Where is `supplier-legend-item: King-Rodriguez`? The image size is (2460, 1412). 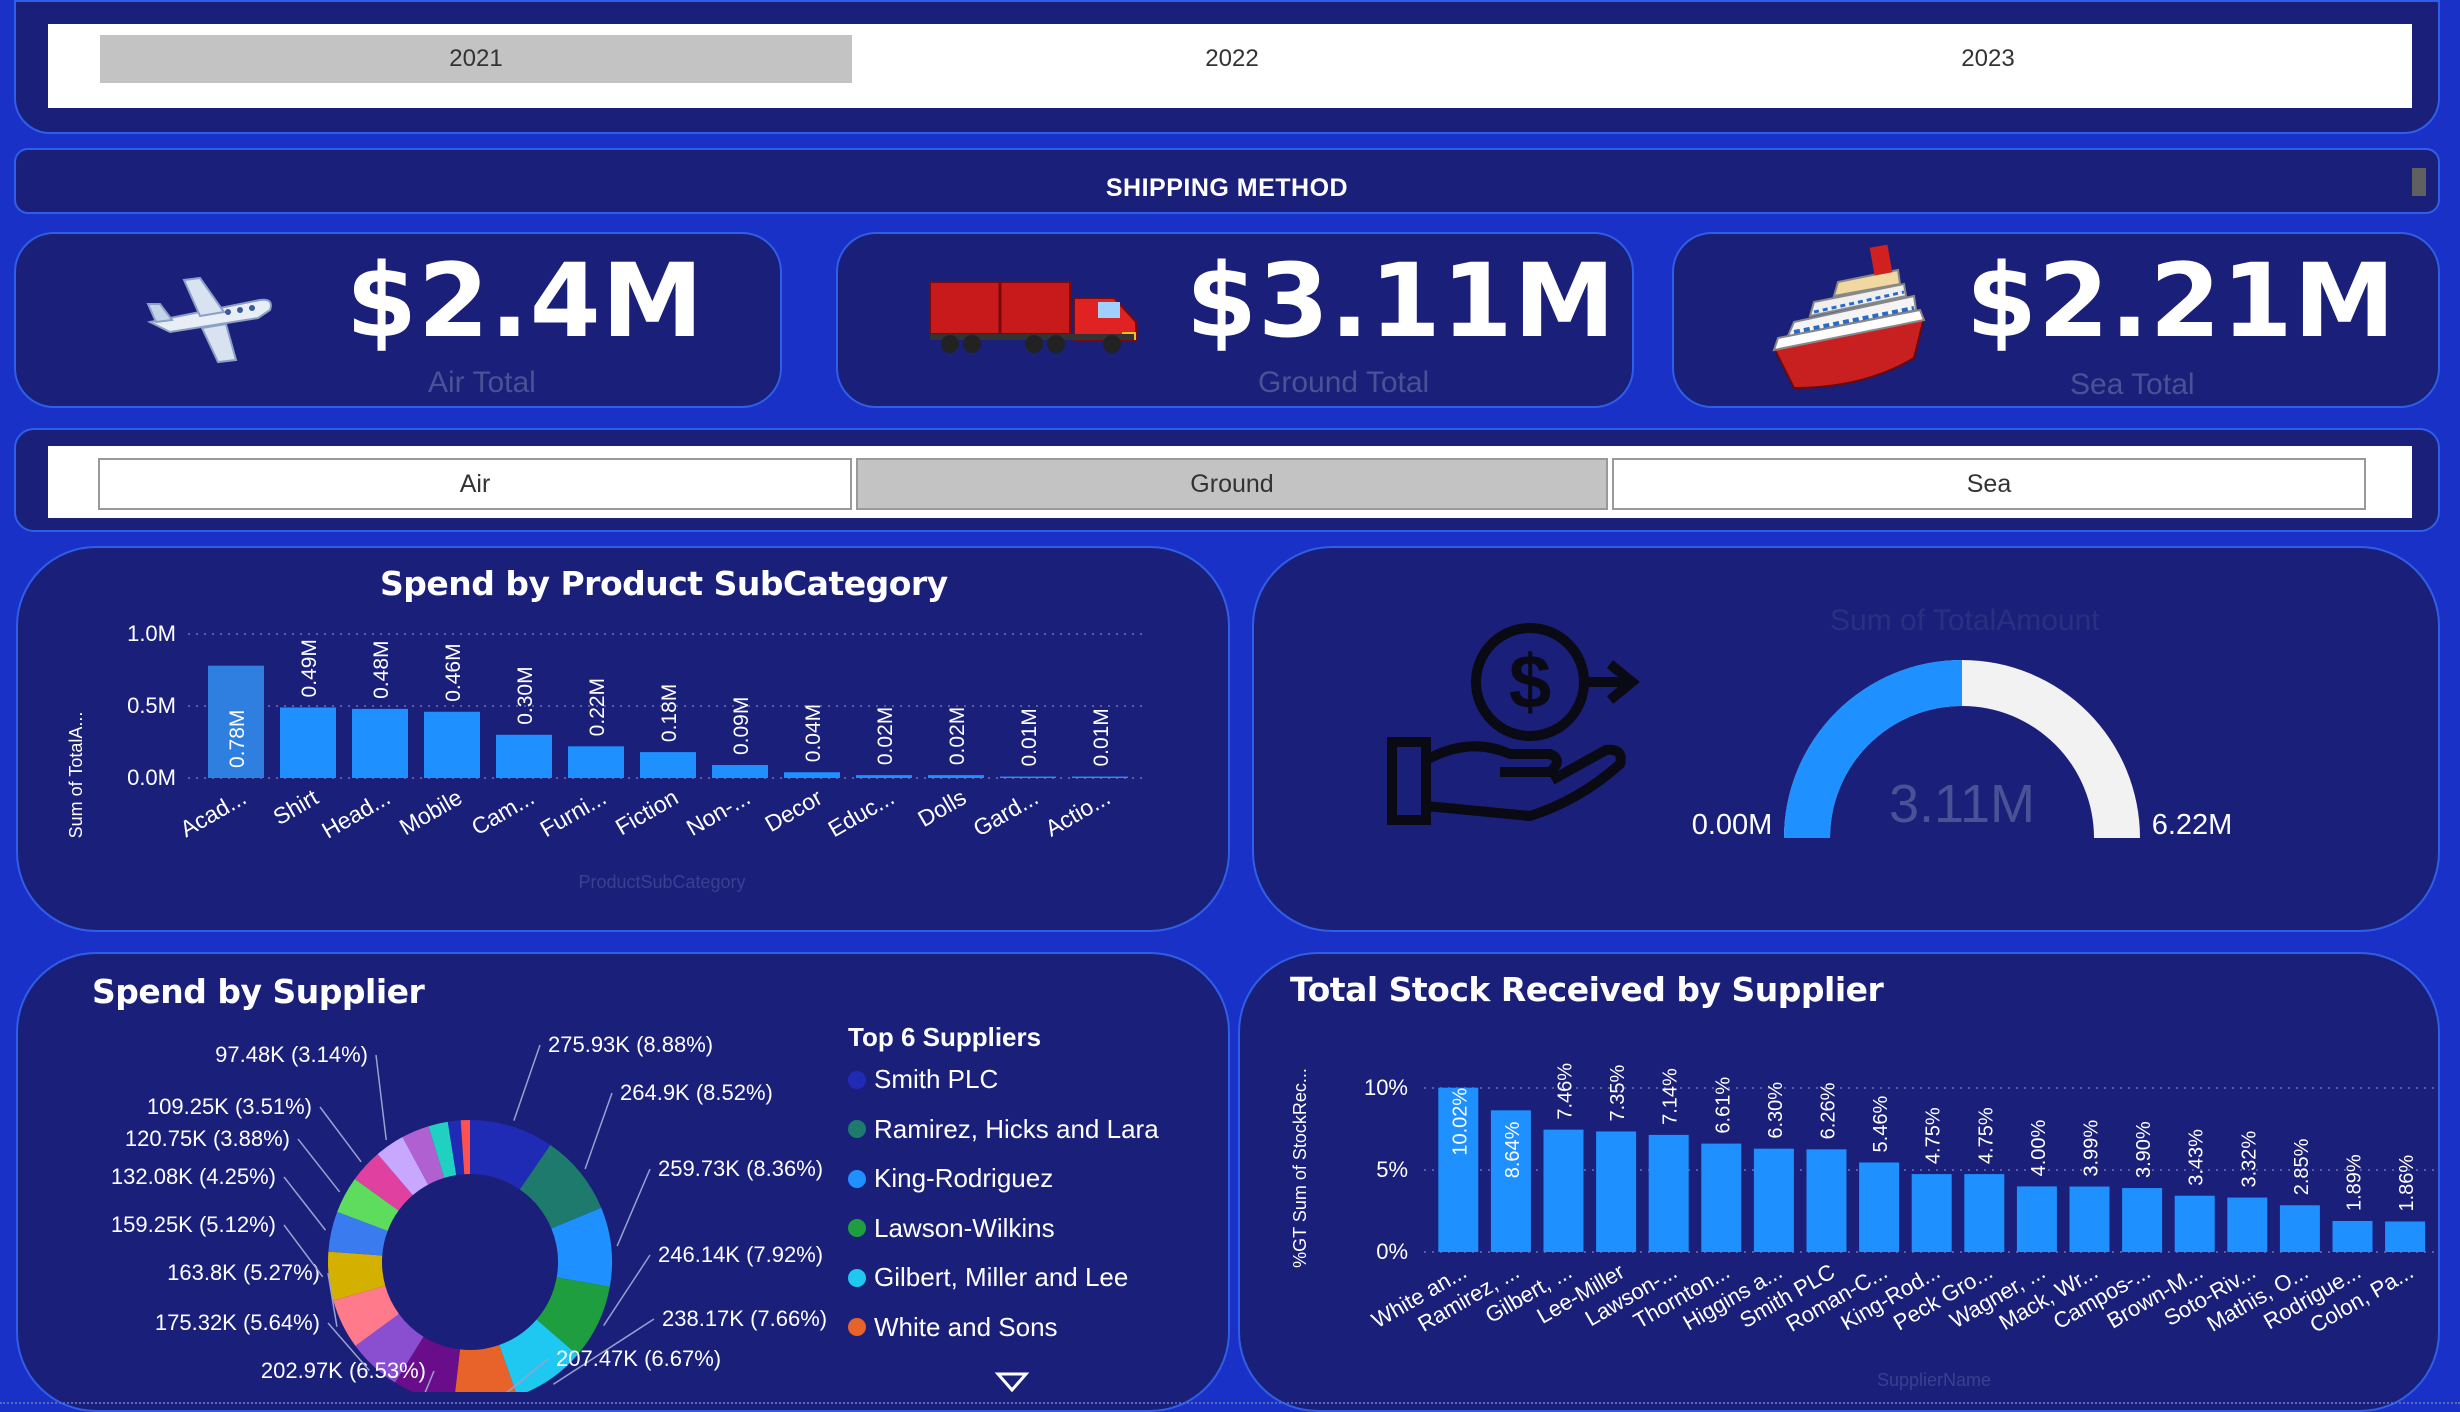 supplier-legend-item: King-Rodriguez is located at coordinates (950, 1178).